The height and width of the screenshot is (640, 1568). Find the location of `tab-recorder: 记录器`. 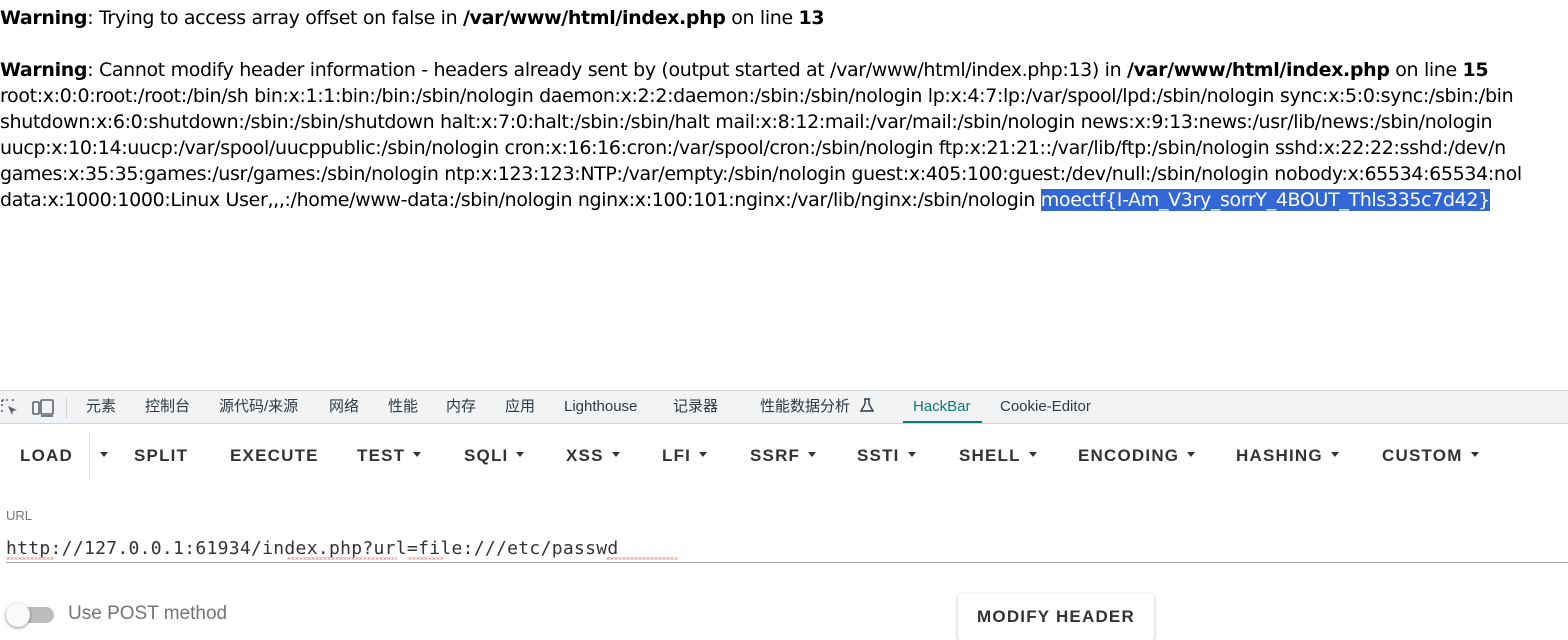

tab-recorder: 记录器 is located at coordinates (695, 407).